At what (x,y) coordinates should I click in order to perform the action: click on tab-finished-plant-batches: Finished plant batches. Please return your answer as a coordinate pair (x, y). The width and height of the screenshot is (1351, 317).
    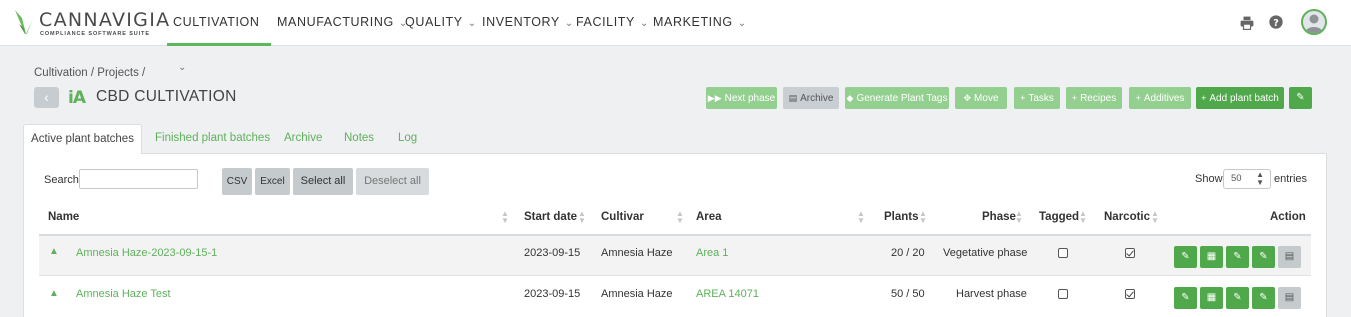
    Looking at the image, I should click on (212, 139).